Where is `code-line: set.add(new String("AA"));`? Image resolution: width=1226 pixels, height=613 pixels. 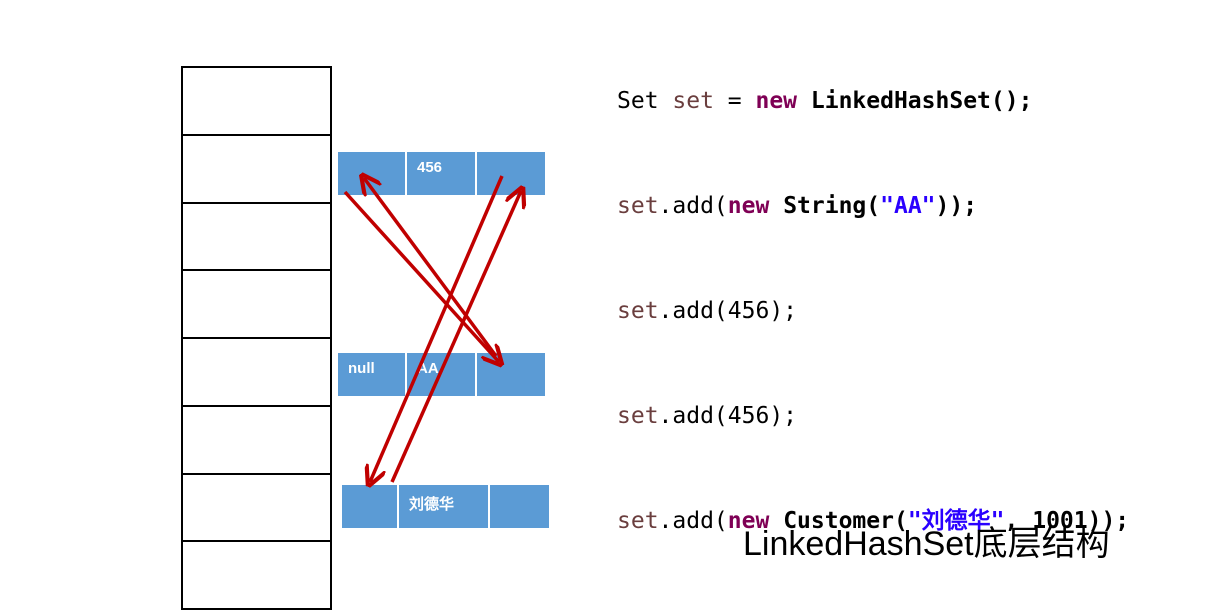
code-line: set.add(new String("AA")); is located at coordinates (873, 206).